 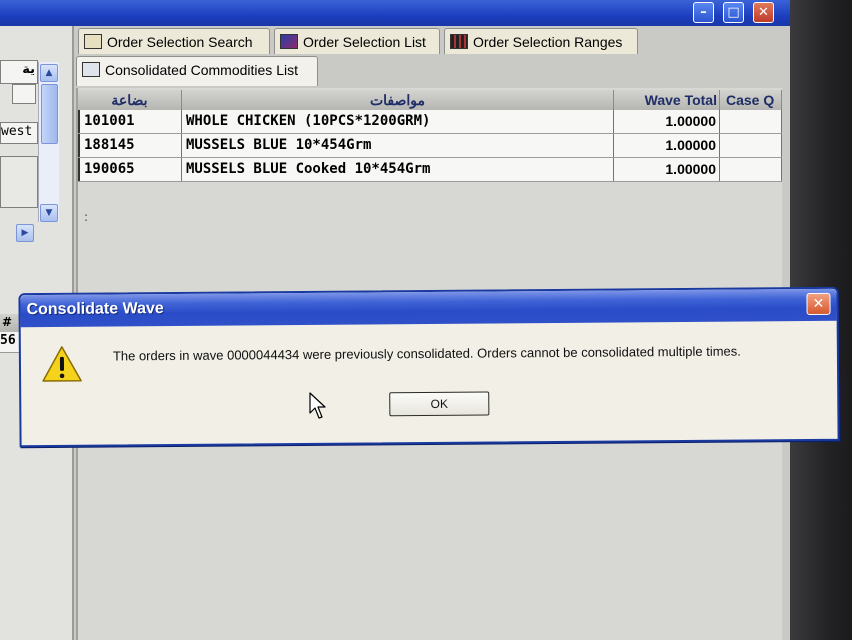 What do you see at coordinates (818, 304) in the screenshot?
I see `dialog-close-button: ✕` at bounding box center [818, 304].